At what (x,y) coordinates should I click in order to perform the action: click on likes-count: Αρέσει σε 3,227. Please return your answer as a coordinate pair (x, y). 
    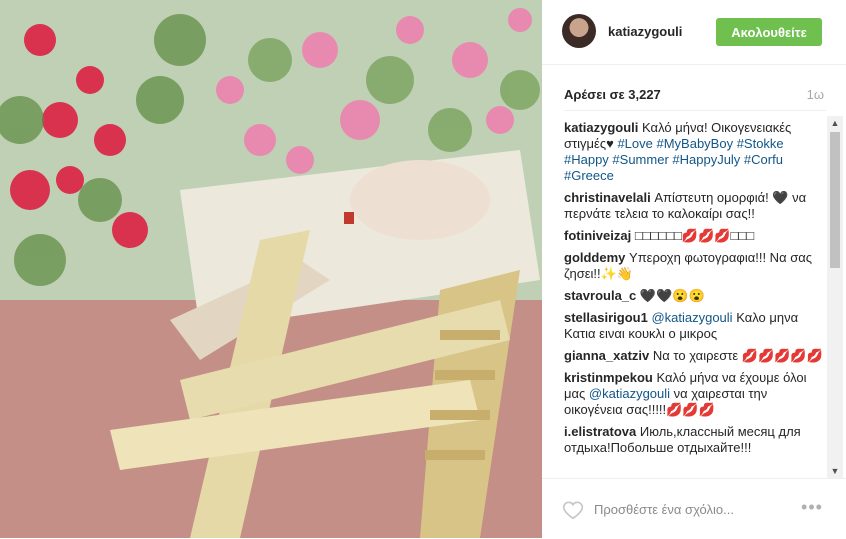
    Looking at the image, I should click on (612, 94).